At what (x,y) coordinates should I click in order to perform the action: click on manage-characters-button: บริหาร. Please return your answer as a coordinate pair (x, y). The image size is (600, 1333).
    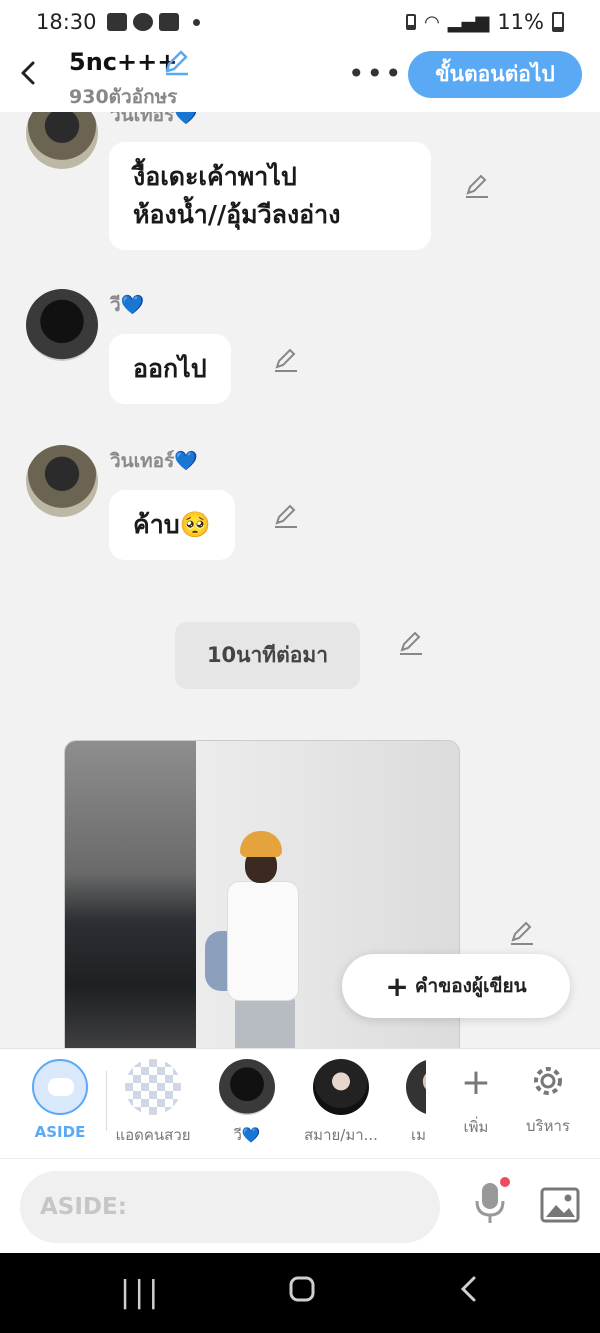
    Looking at the image, I should click on (548, 1100).